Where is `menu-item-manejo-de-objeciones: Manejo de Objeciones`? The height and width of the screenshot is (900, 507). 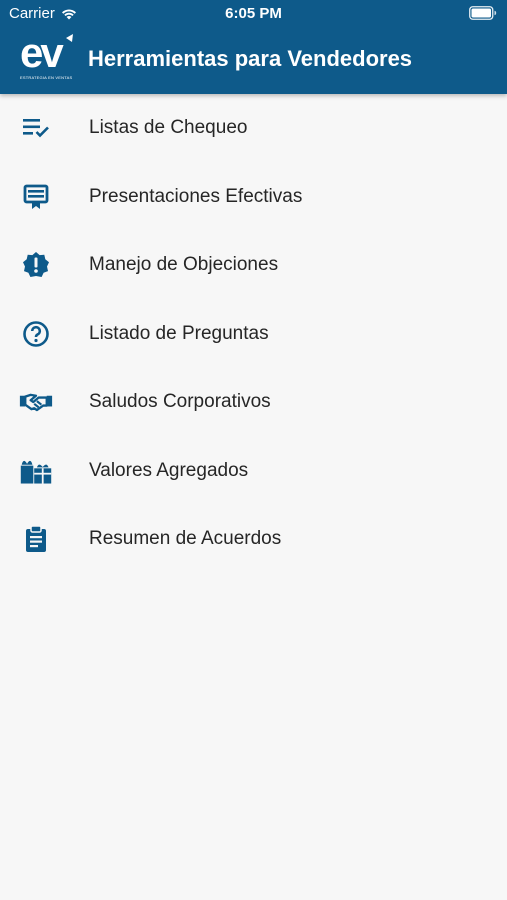
menu-item-manejo-de-objeciones: Manejo de Objeciones is located at coordinates (253, 265).